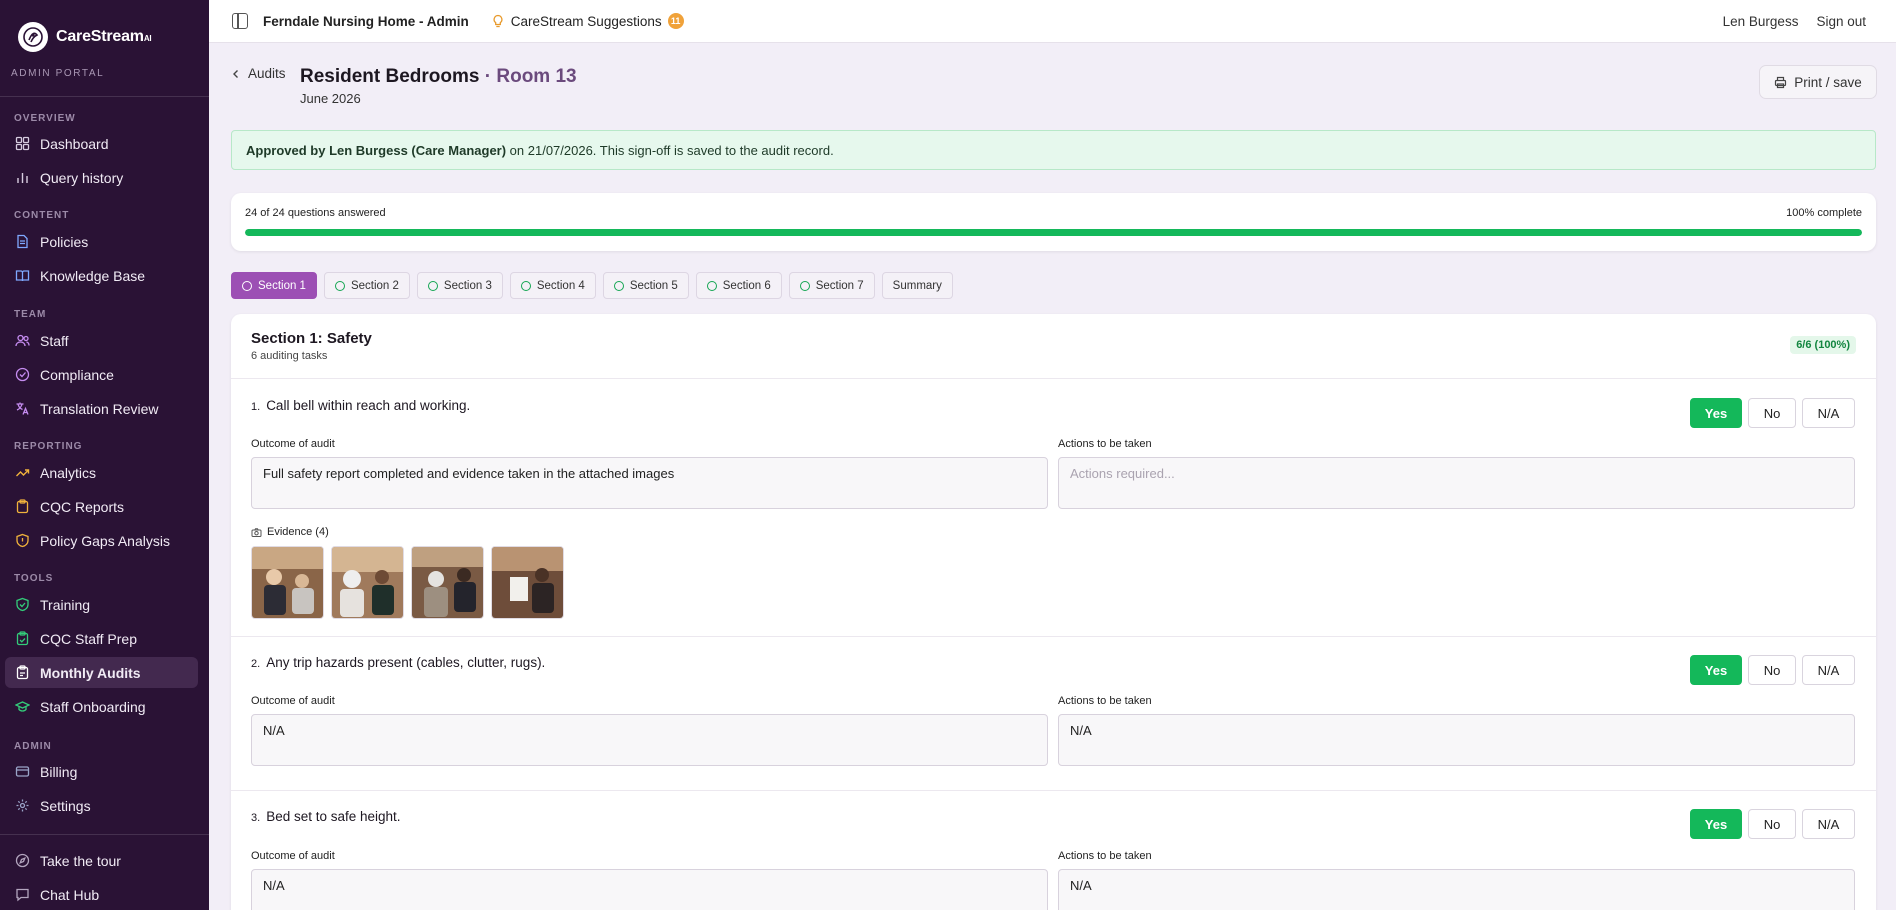 This screenshot has width=1896, height=910. I want to click on suggestions-count-badge: 11, so click(675, 21).